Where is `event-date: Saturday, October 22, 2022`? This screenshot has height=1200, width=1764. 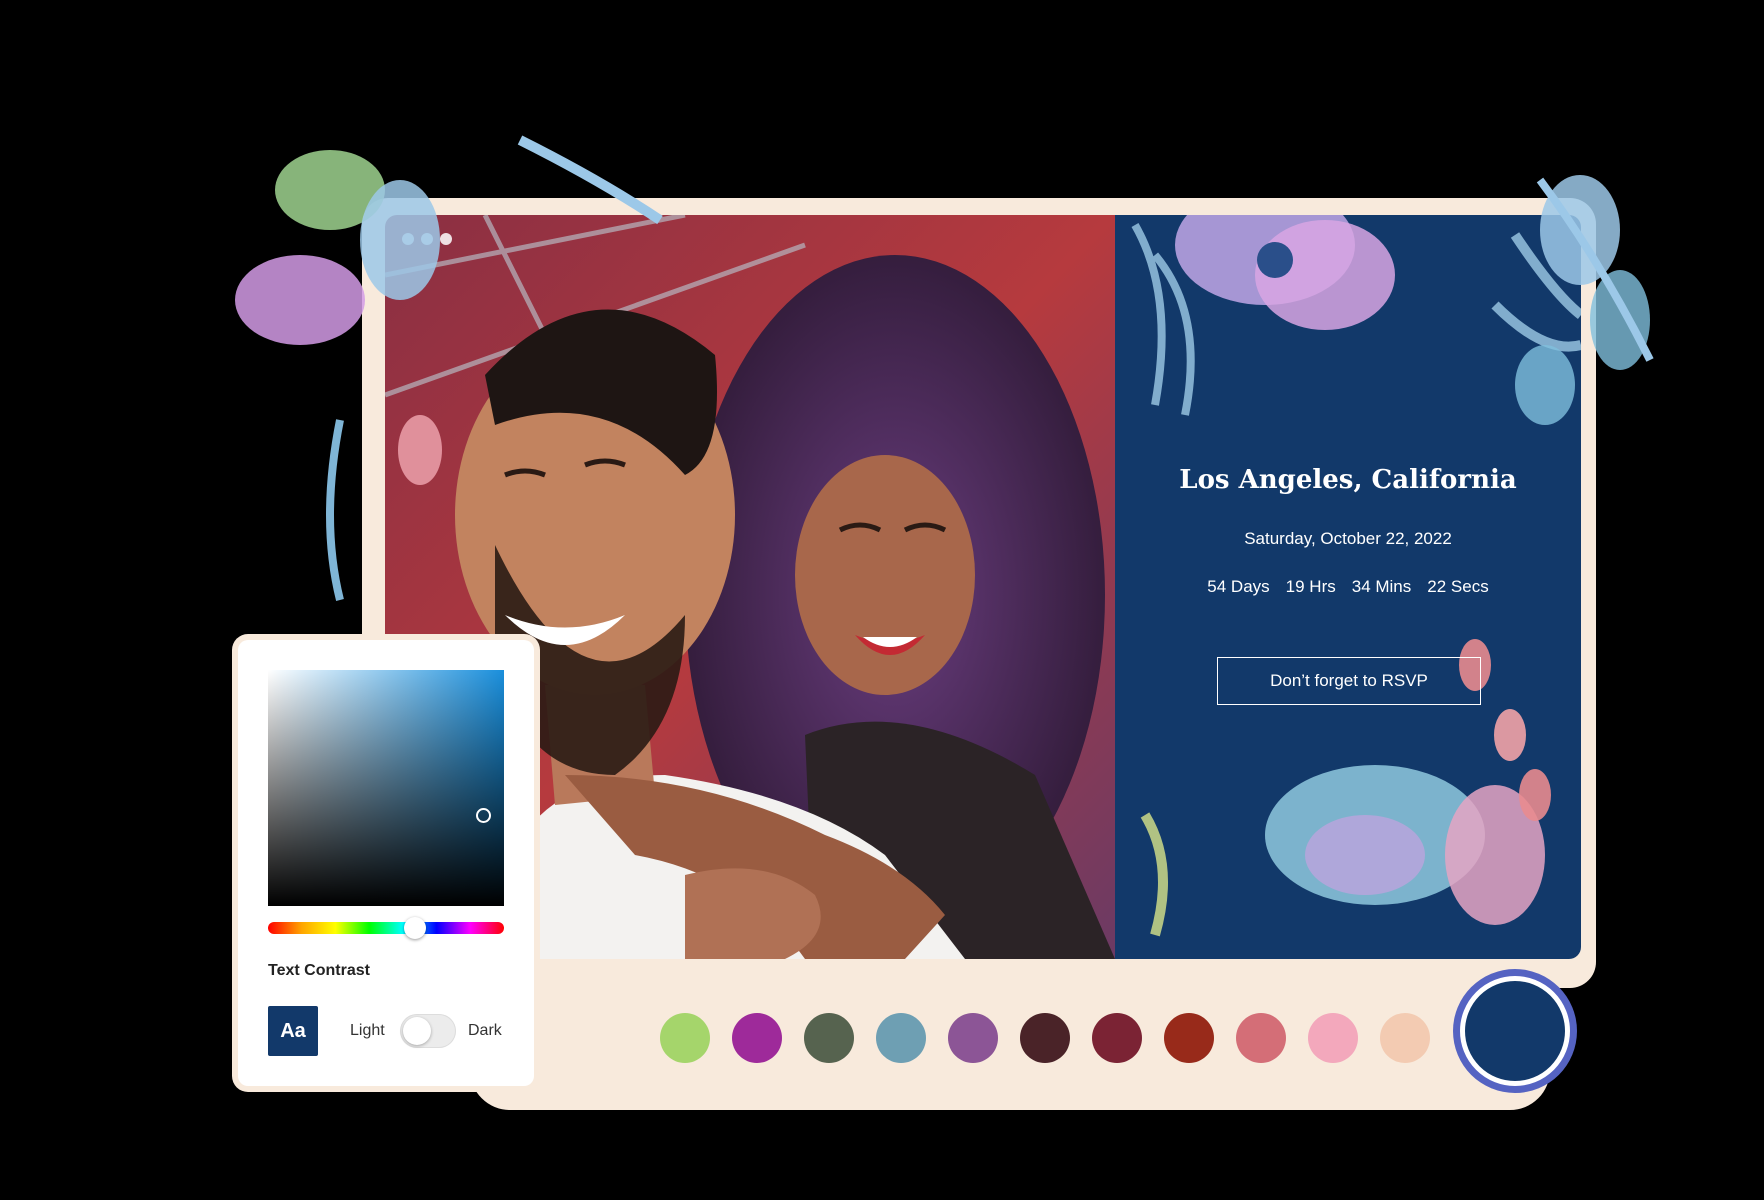
event-date: Saturday, October 22, 2022 is located at coordinates (1348, 538).